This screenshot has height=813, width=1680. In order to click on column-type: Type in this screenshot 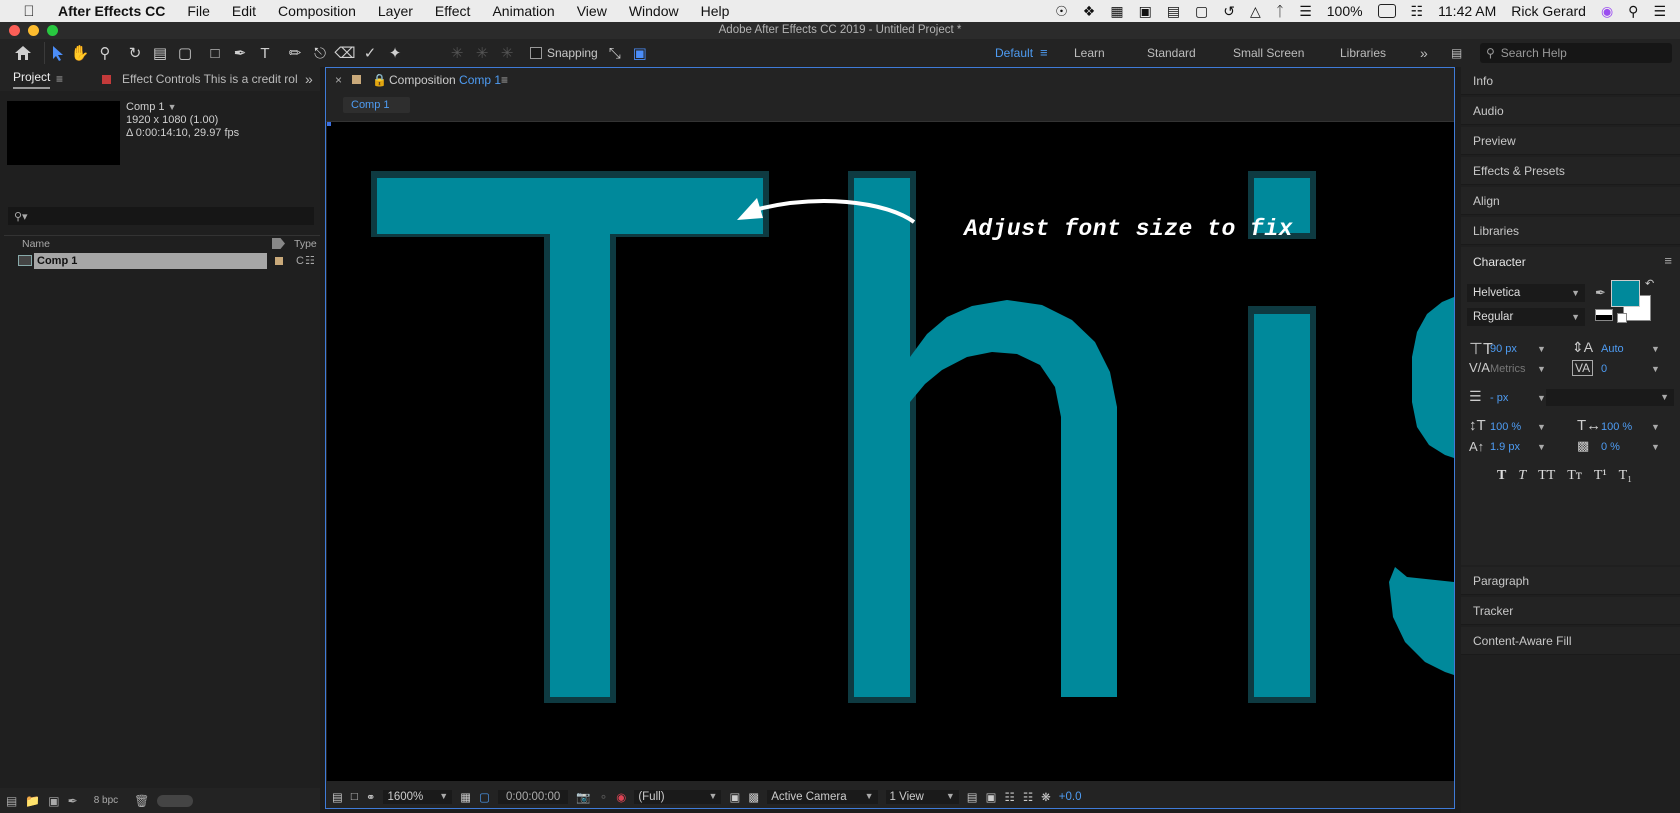, I will do `click(305, 244)`.